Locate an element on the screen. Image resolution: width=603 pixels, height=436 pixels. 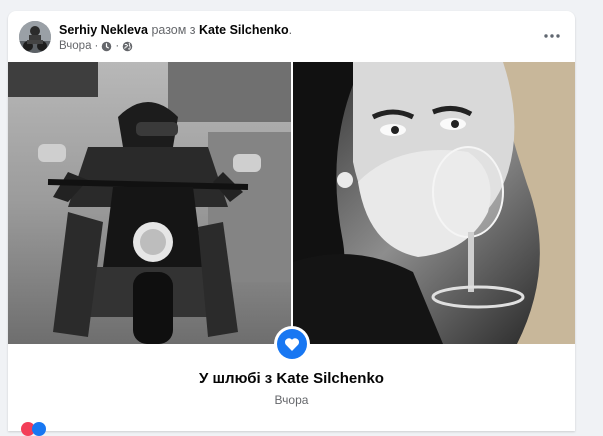
page-scrollbar is located at coordinates (597, 210).